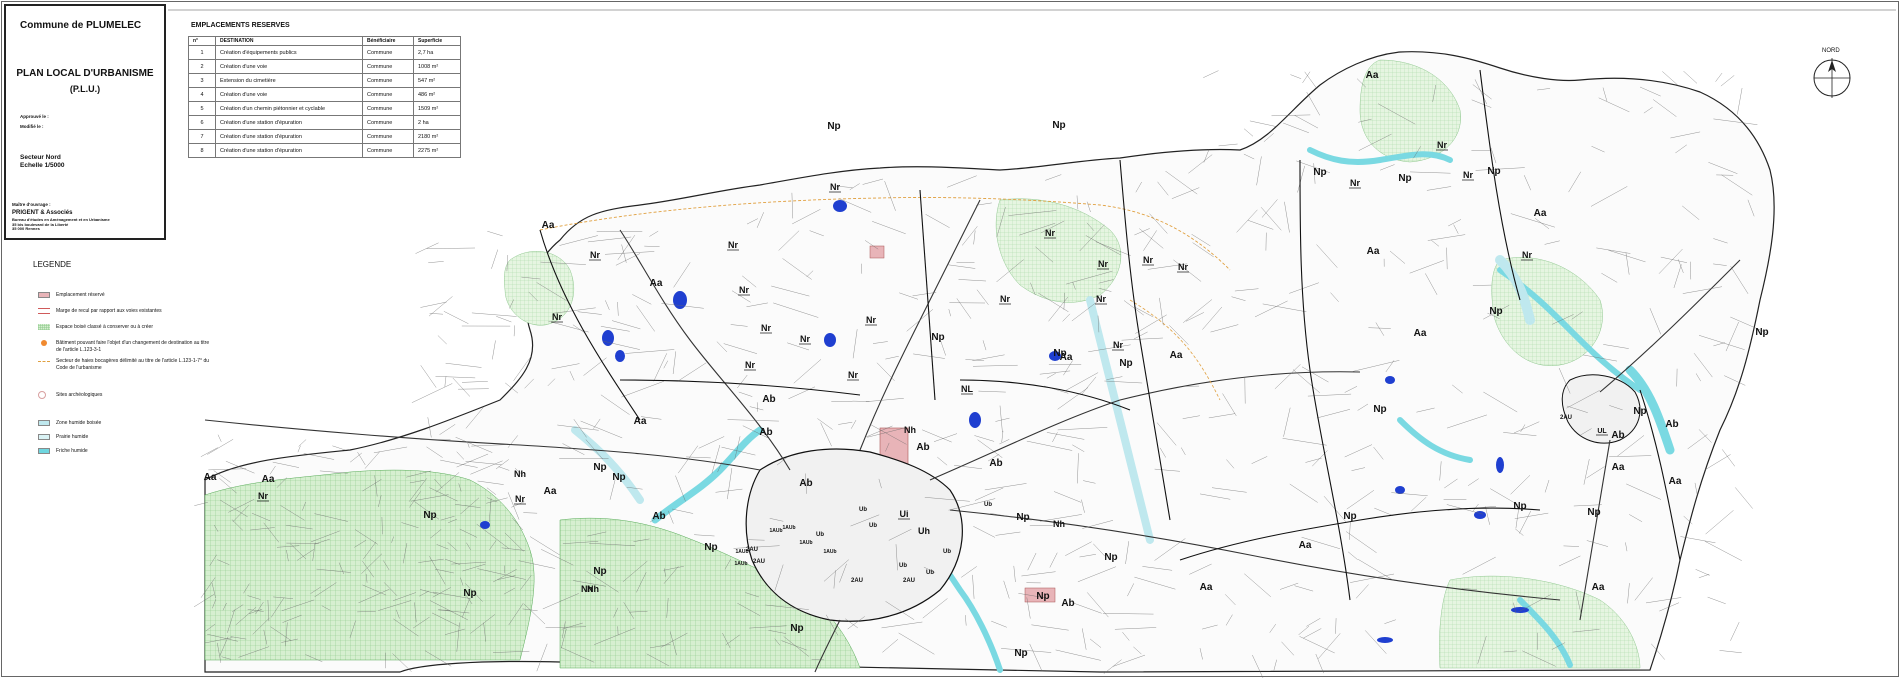 This screenshot has width=1900, height=678. Describe the element at coordinates (32, 126) in the screenshot. I see `modification-date-label: Modifié le :` at that location.